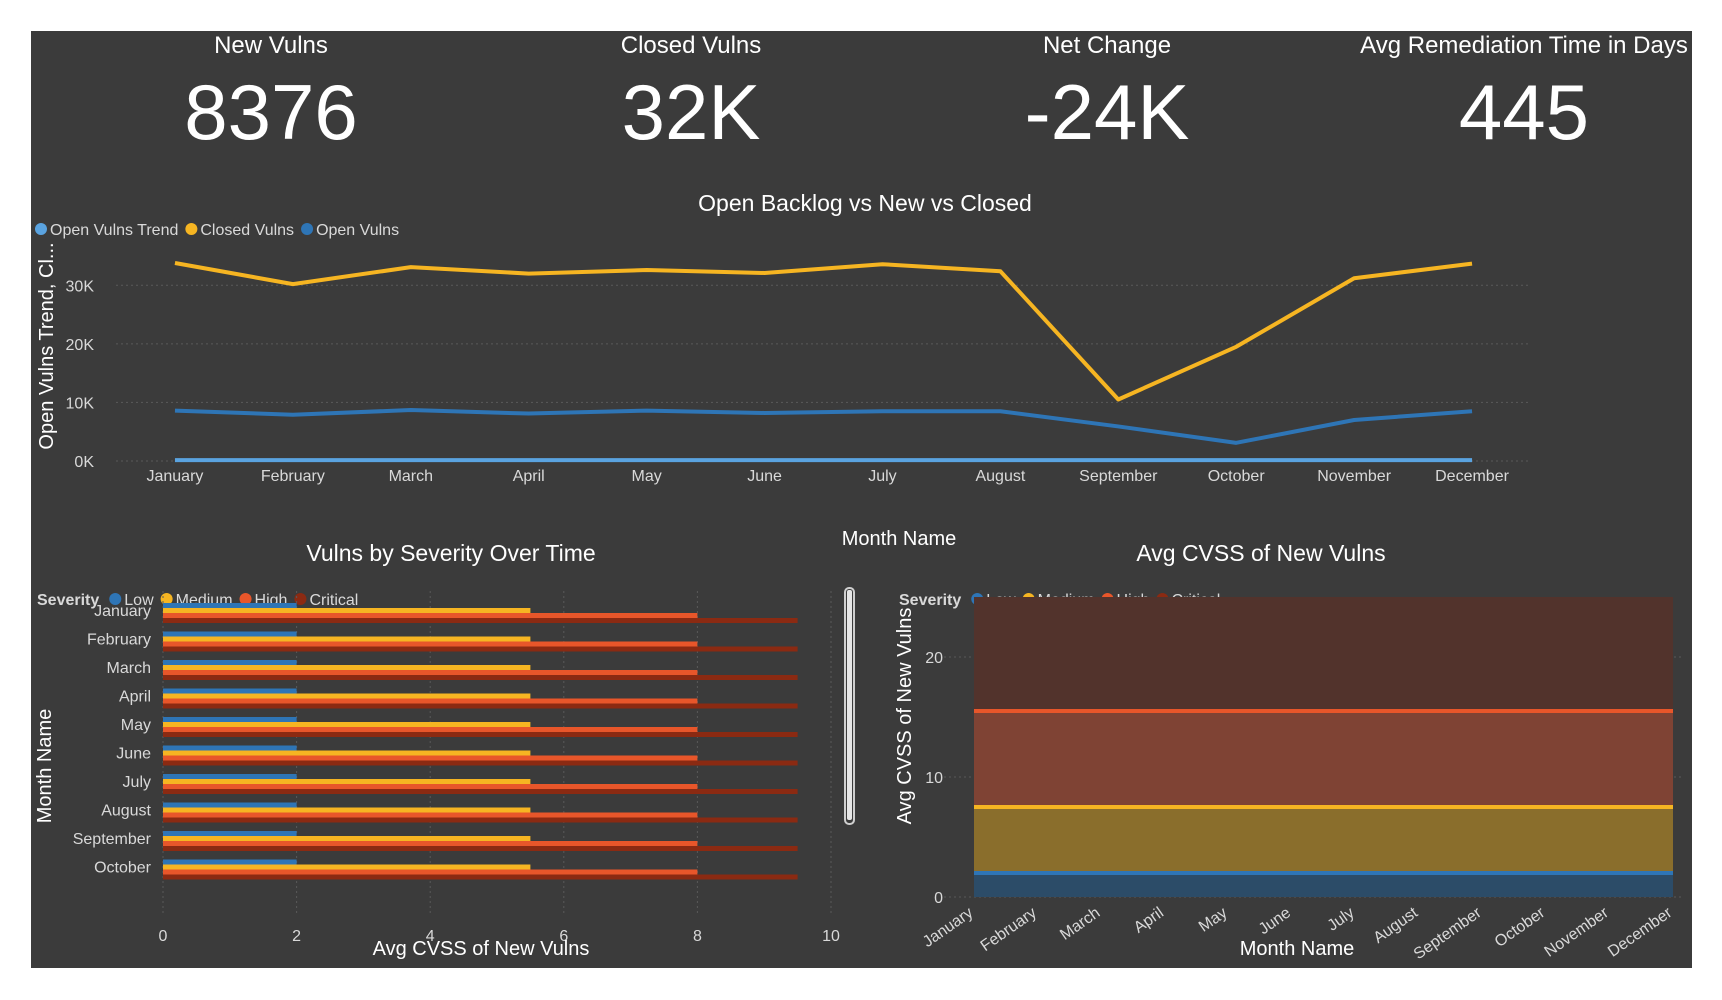  Describe the element at coordinates (114, 230) in the screenshot. I see `legend-label: Open Vulns Trend` at that location.